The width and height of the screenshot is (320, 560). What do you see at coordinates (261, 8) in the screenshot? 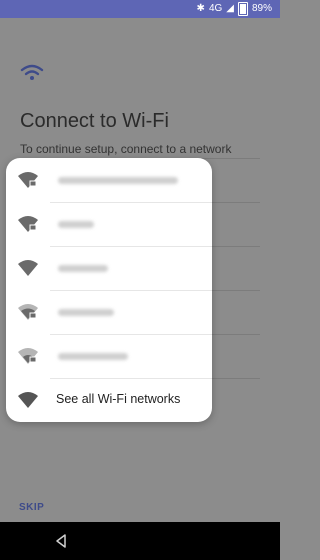
I see `battery-percent: 89%` at bounding box center [261, 8].